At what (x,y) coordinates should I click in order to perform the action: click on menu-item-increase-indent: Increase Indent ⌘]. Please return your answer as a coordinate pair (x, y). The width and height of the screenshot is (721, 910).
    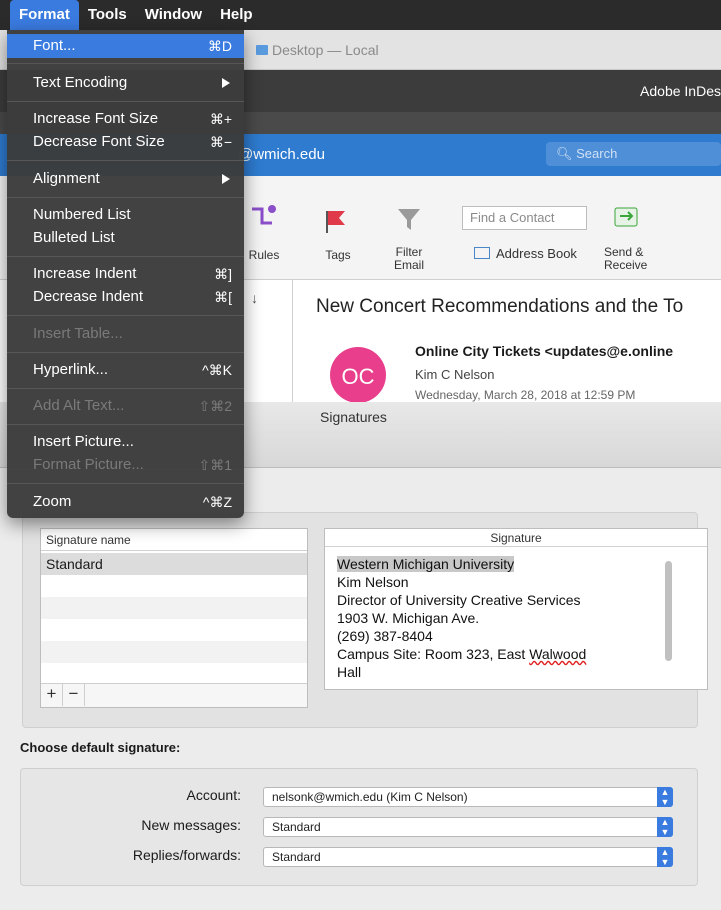
    Looking at the image, I should click on (125, 274).